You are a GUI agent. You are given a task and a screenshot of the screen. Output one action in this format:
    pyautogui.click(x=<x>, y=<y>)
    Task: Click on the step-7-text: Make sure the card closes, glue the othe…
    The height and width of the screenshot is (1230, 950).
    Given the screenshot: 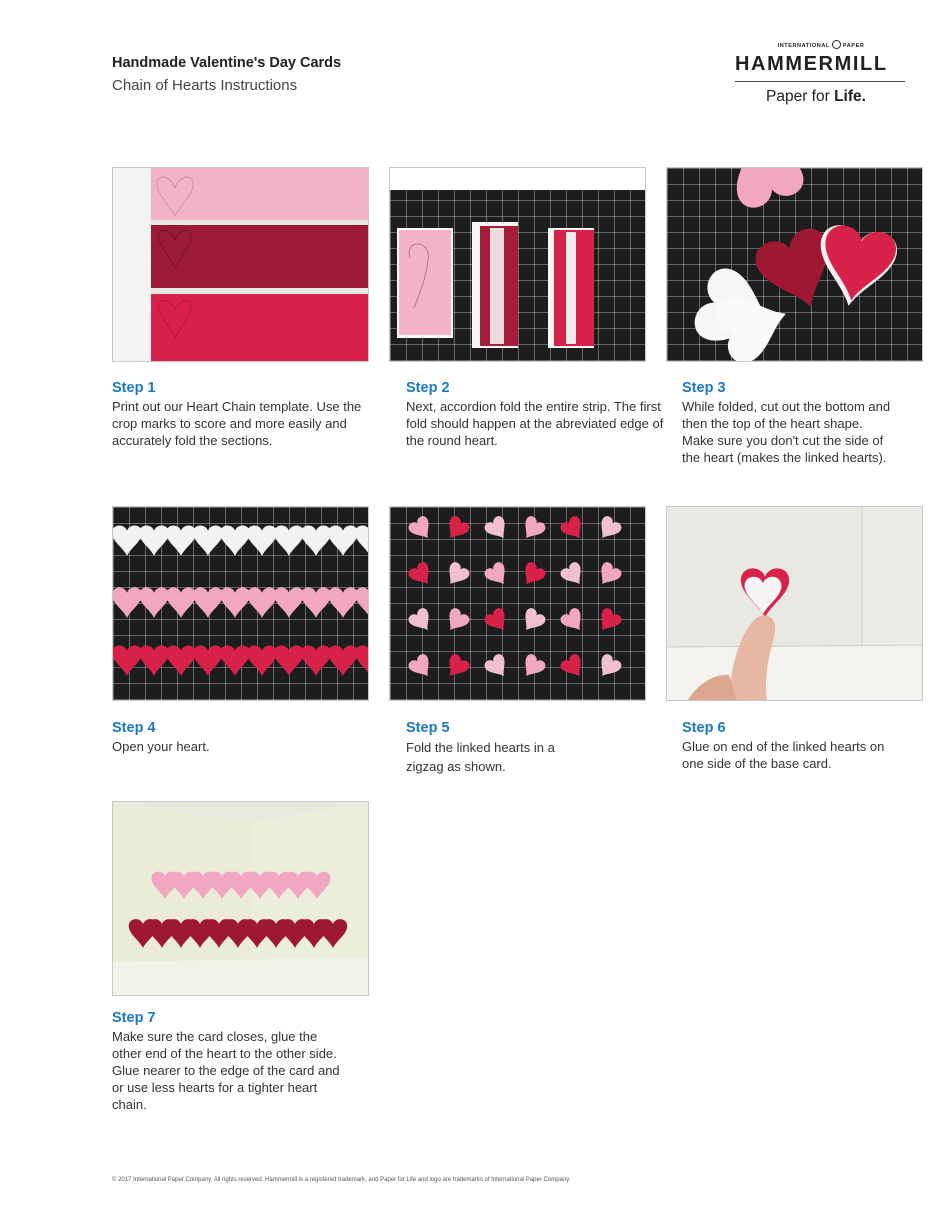 What is the action you would take?
    pyautogui.click(x=226, y=1070)
    